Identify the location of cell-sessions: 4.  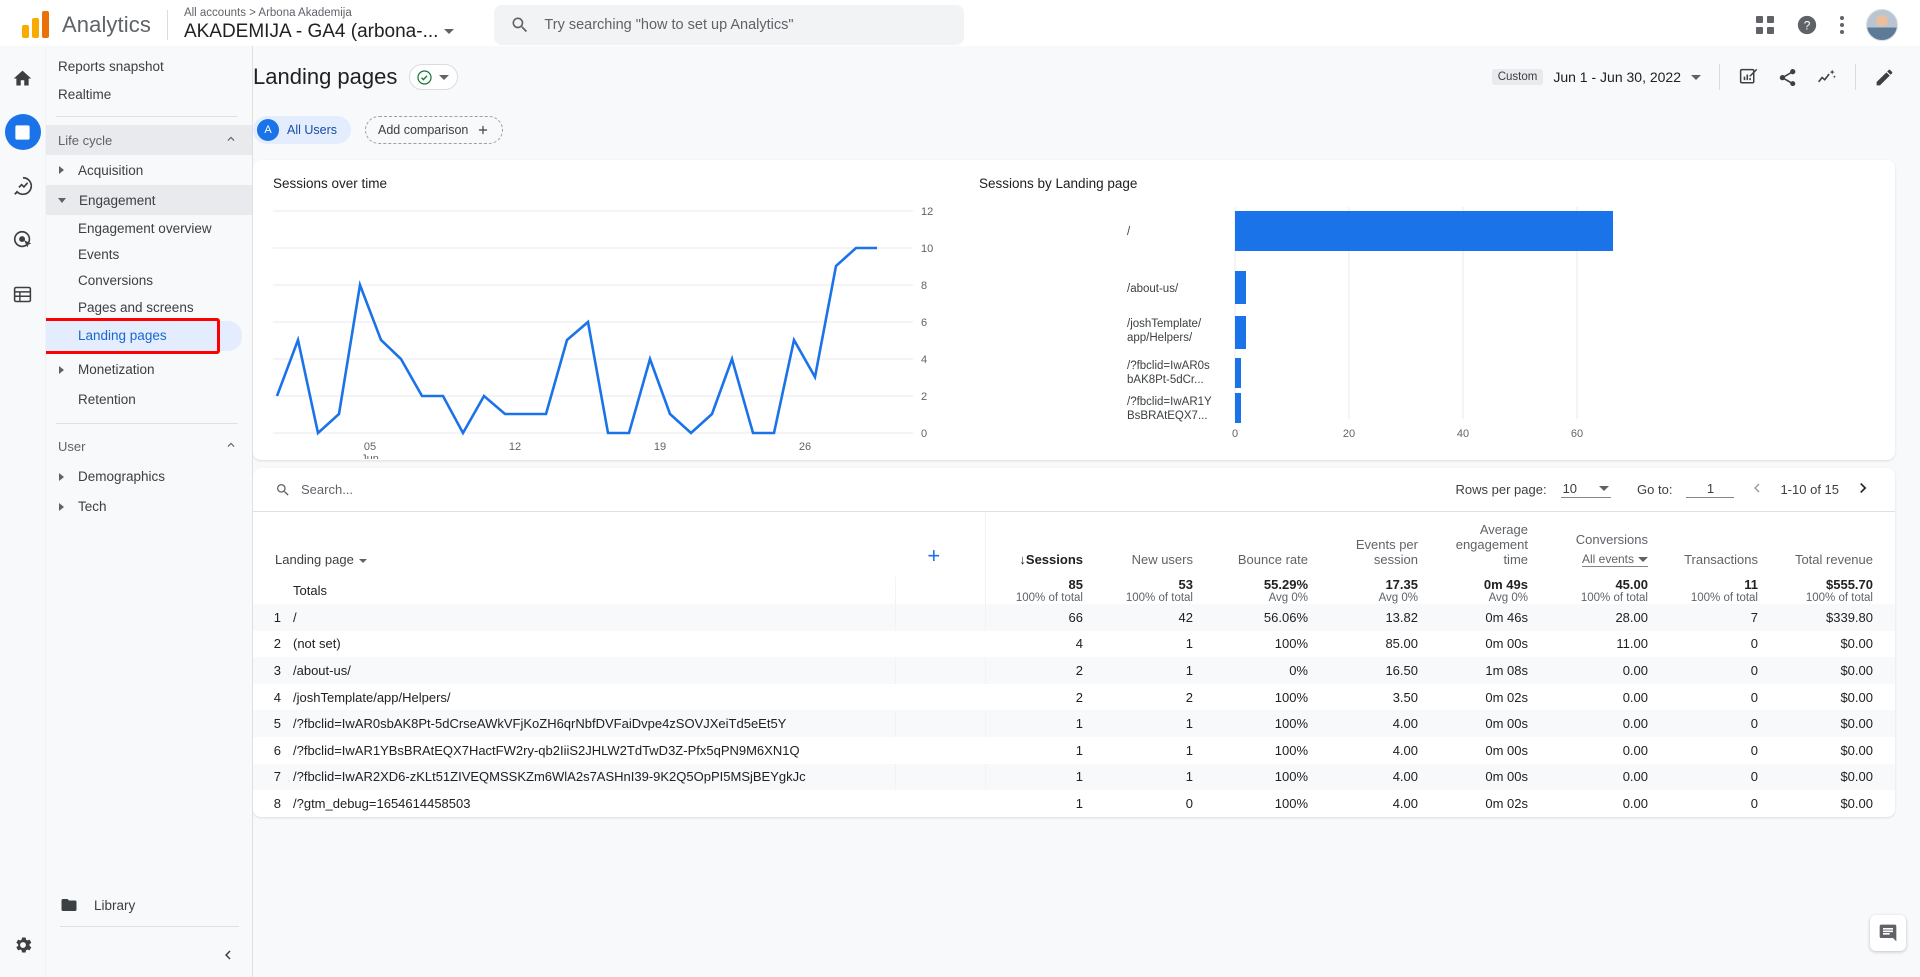
(1079, 644).